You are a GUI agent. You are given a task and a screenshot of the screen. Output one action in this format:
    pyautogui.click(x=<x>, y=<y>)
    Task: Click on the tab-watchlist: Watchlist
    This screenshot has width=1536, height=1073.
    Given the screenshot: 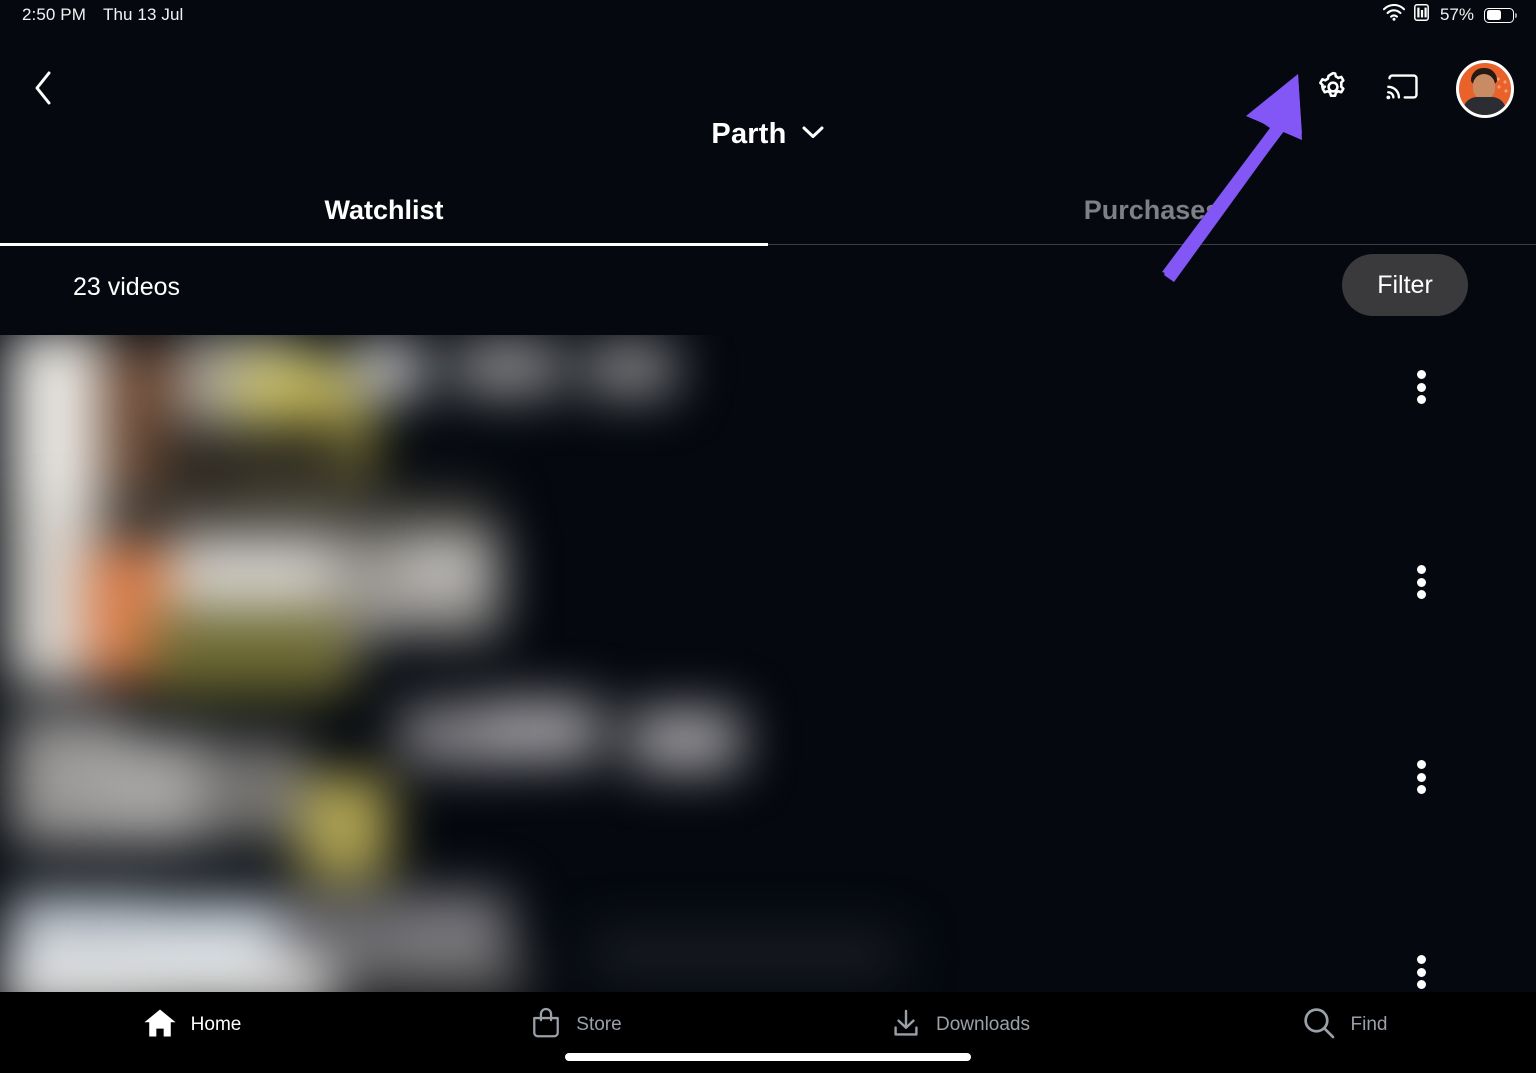 What is the action you would take?
    pyautogui.click(x=384, y=210)
    